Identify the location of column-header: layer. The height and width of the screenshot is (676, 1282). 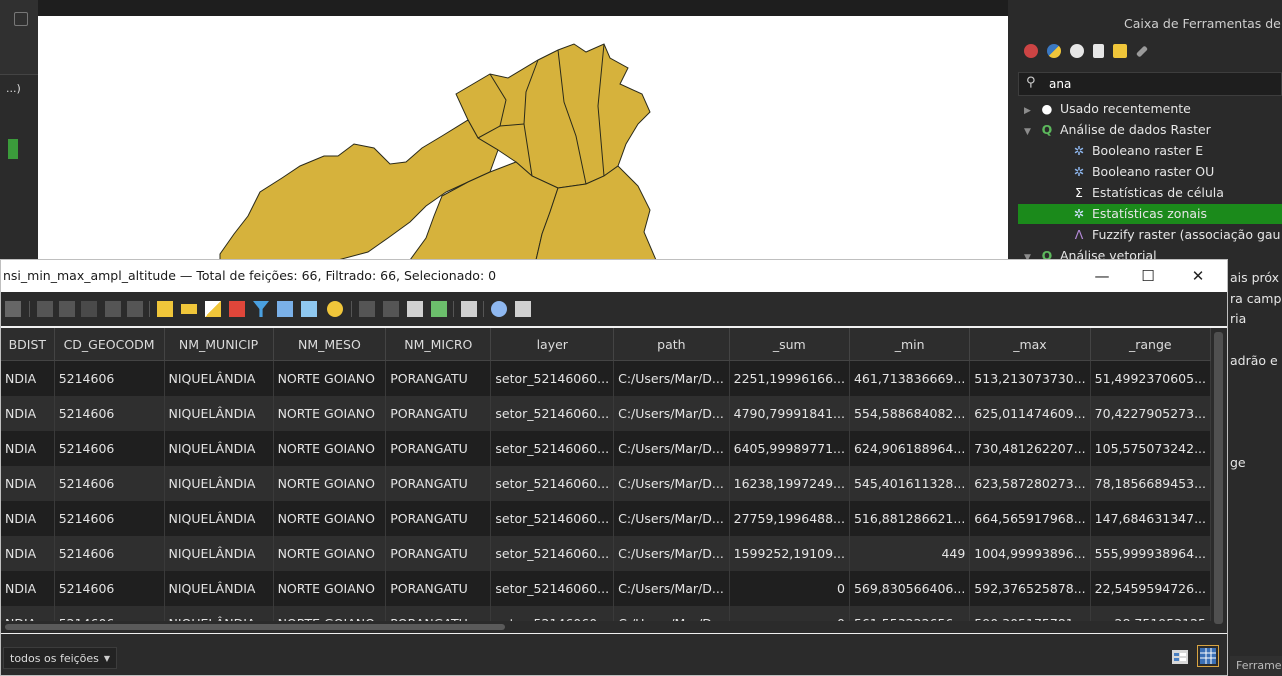
(552, 344).